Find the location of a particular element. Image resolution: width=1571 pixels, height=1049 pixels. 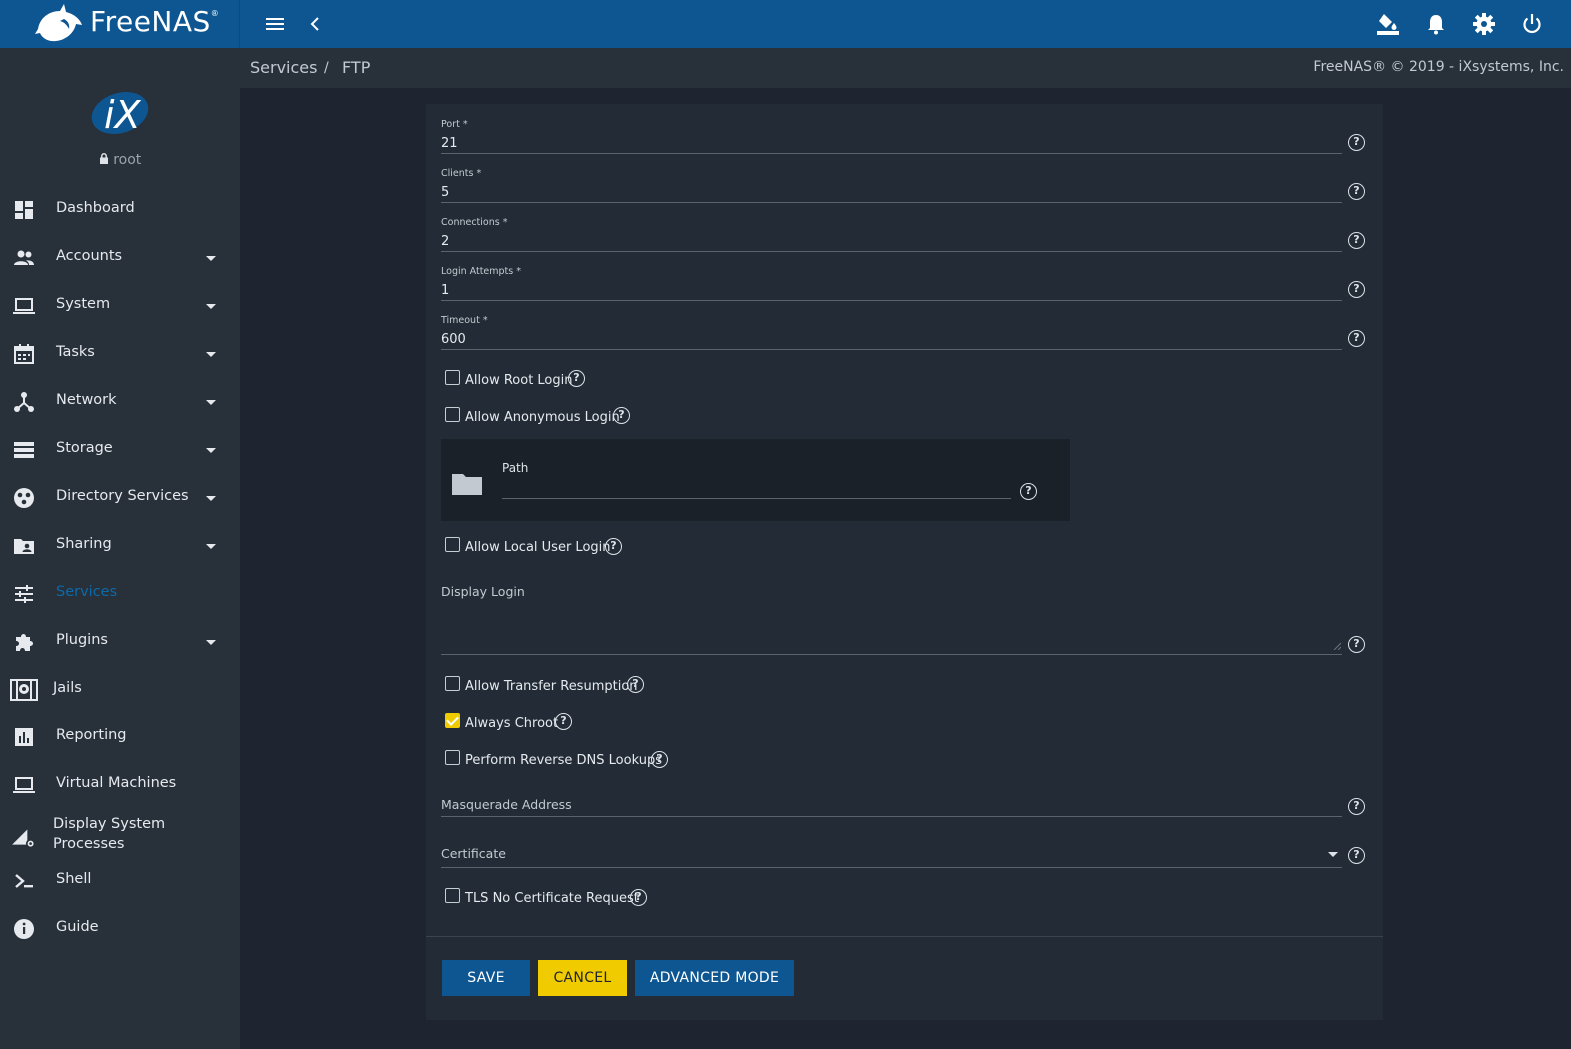

current-user: root is located at coordinates (120, 160).